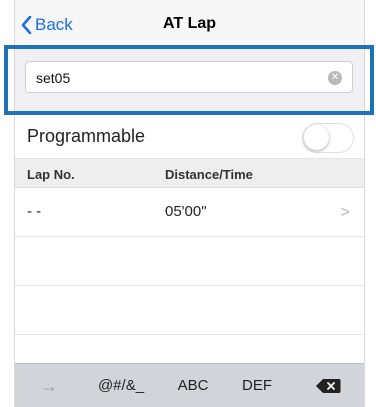 The image size is (376, 407). I want to click on symbols-key: @#/&_, so click(121, 385).